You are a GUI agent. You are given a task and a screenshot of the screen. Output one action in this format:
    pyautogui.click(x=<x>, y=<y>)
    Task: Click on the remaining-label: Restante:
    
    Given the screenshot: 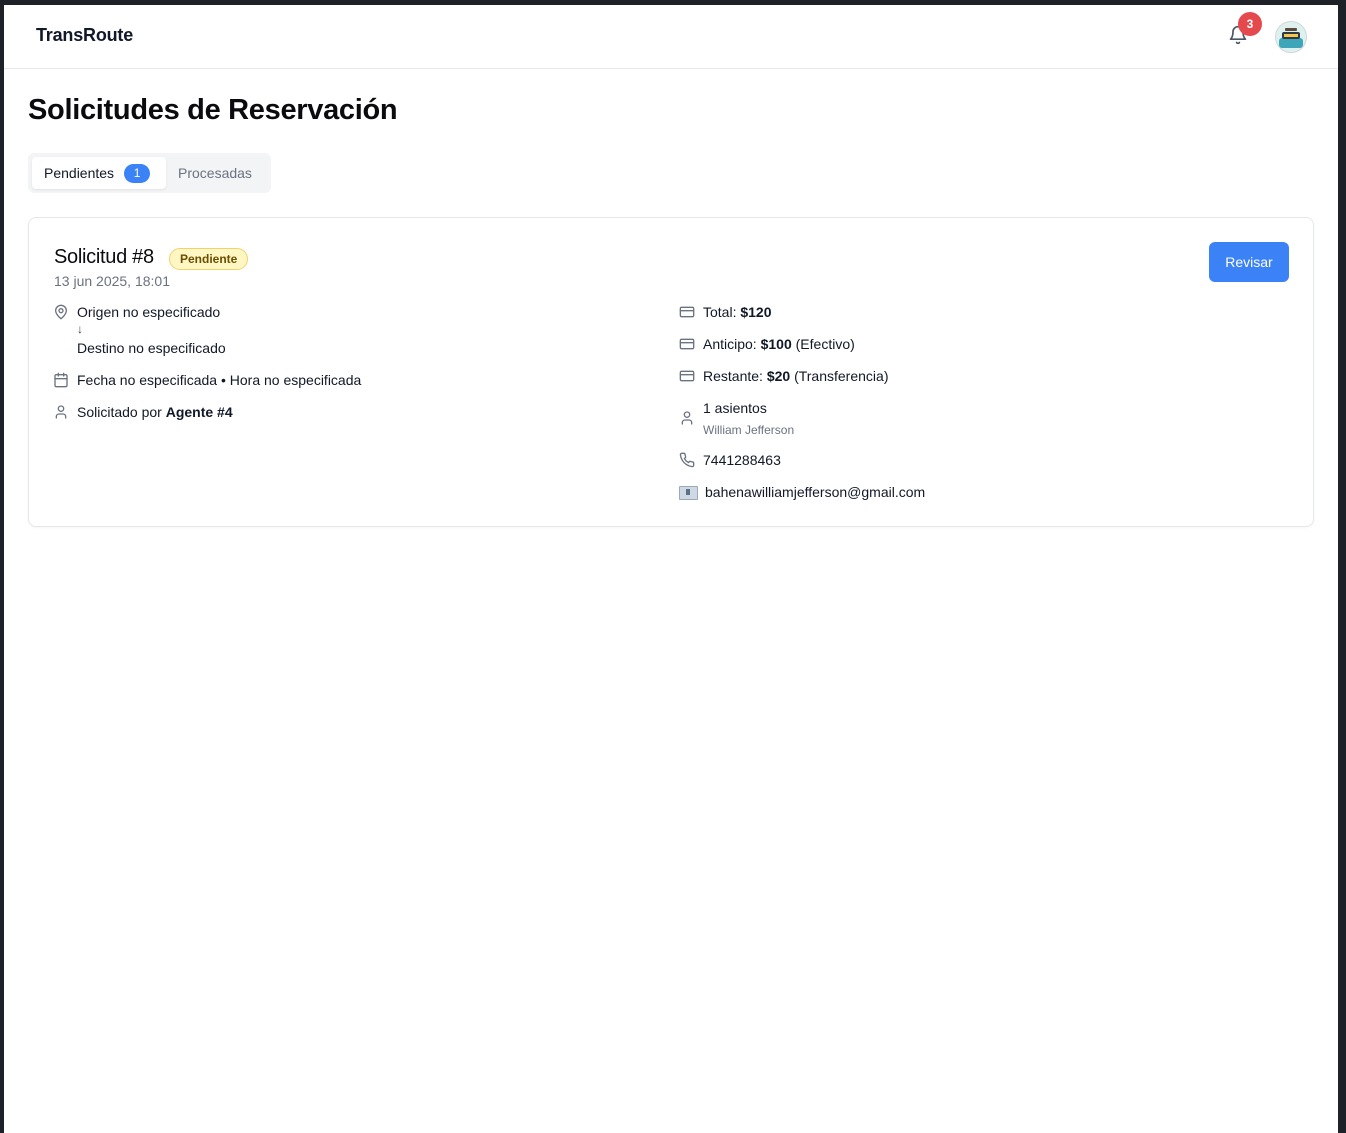 What is the action you would take?
    pyautogui.click(x=735, y=376)
    